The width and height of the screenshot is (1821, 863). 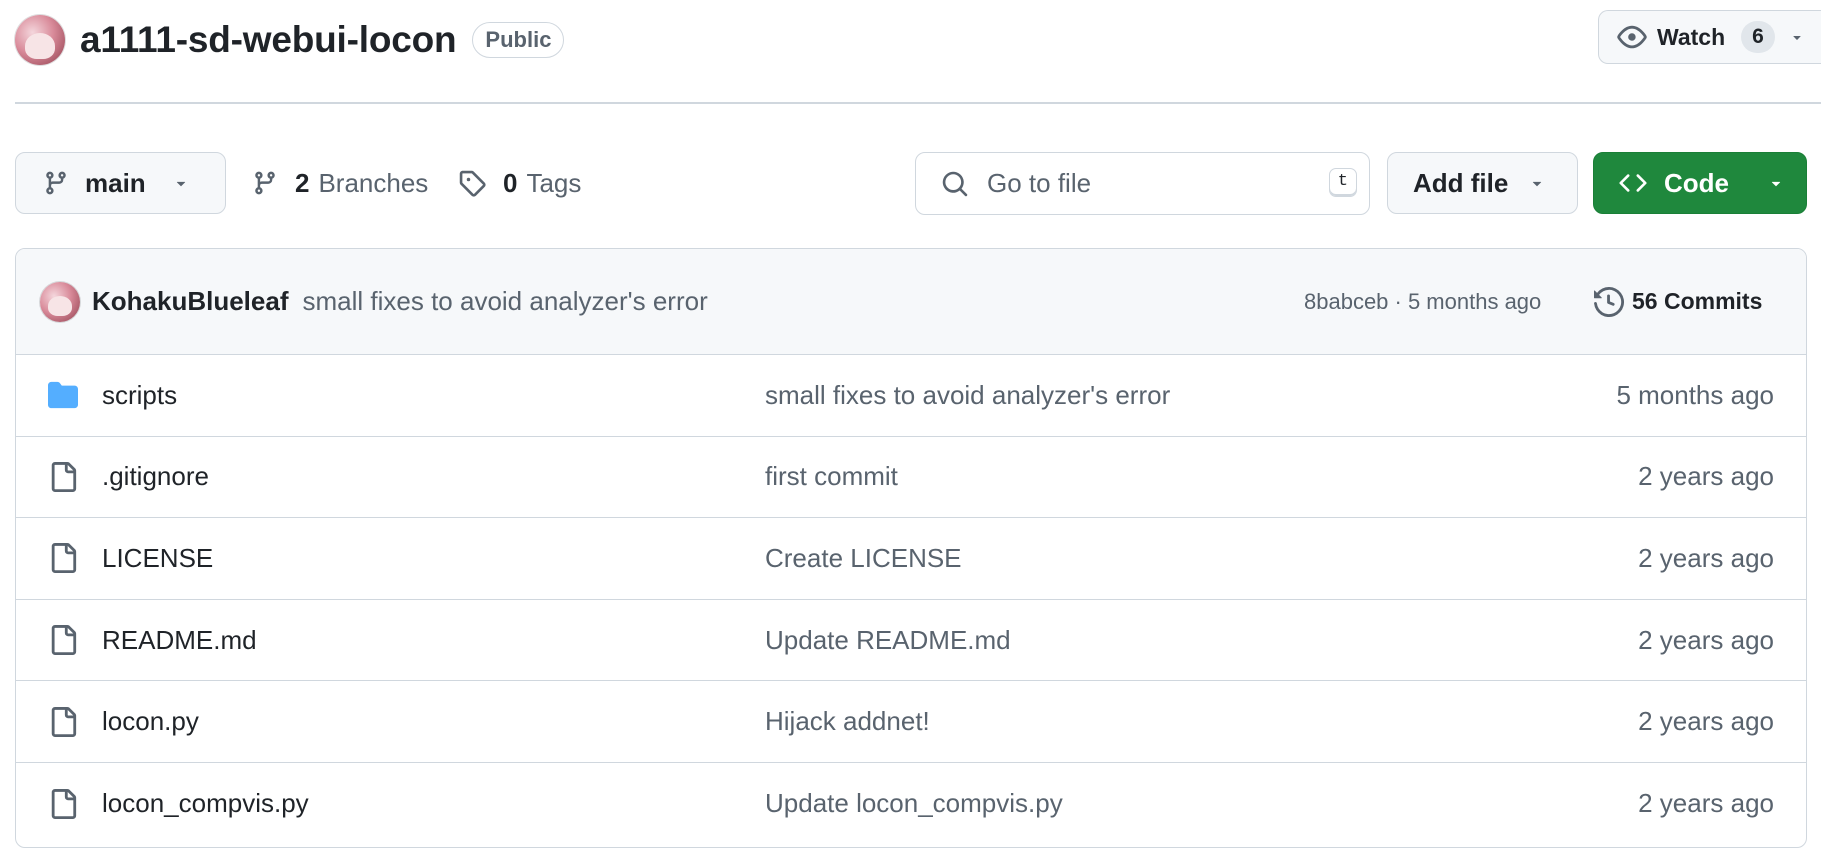 I want to click on watch-button: Watch 6, so click(x=1709, y=37).